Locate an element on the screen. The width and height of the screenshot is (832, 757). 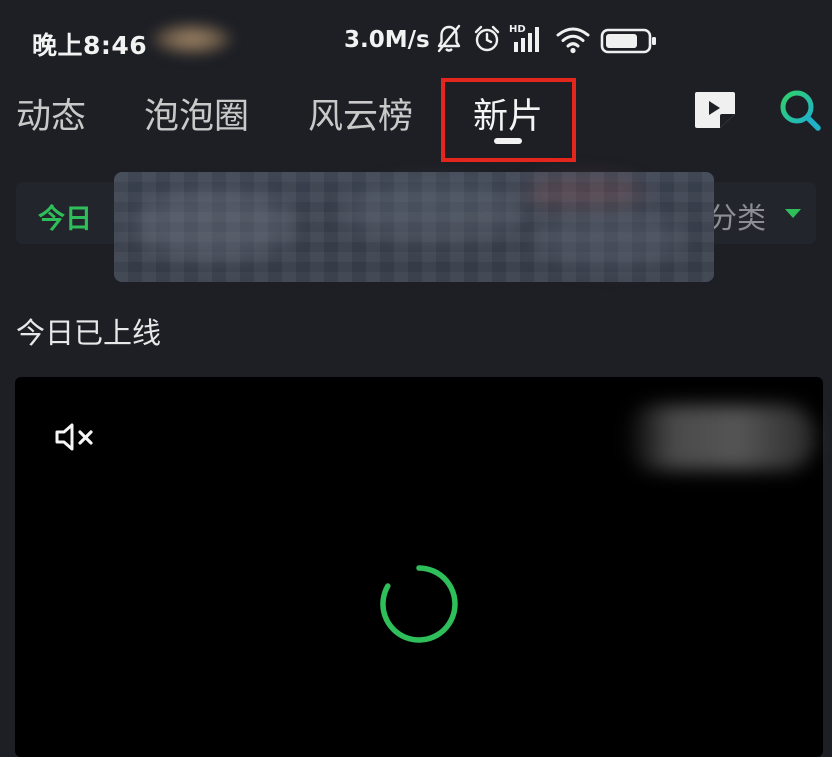
battery-icon is located at coordinates (629, 43).